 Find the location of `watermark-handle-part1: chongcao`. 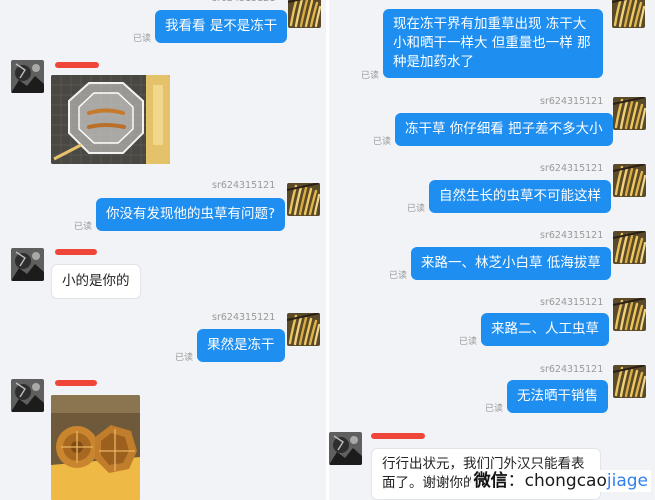

watermark-handle-part1: chongcao is located at coordinates (565, 481).